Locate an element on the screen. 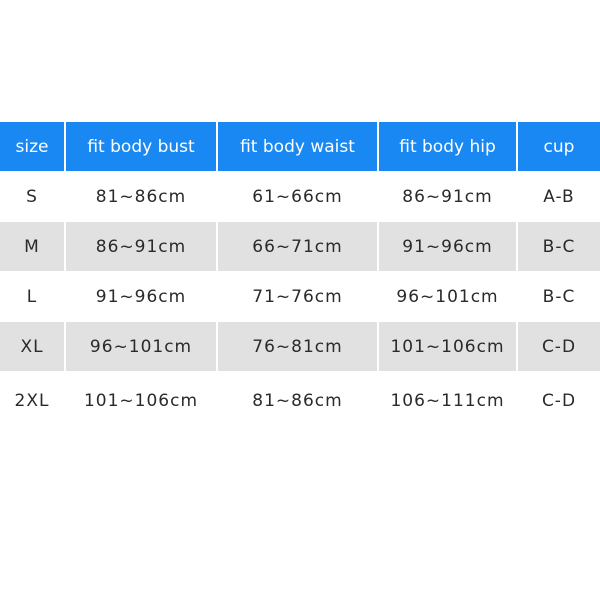 The image size is (600, 600). cell-size: XL is located at coordinates (33, 347).